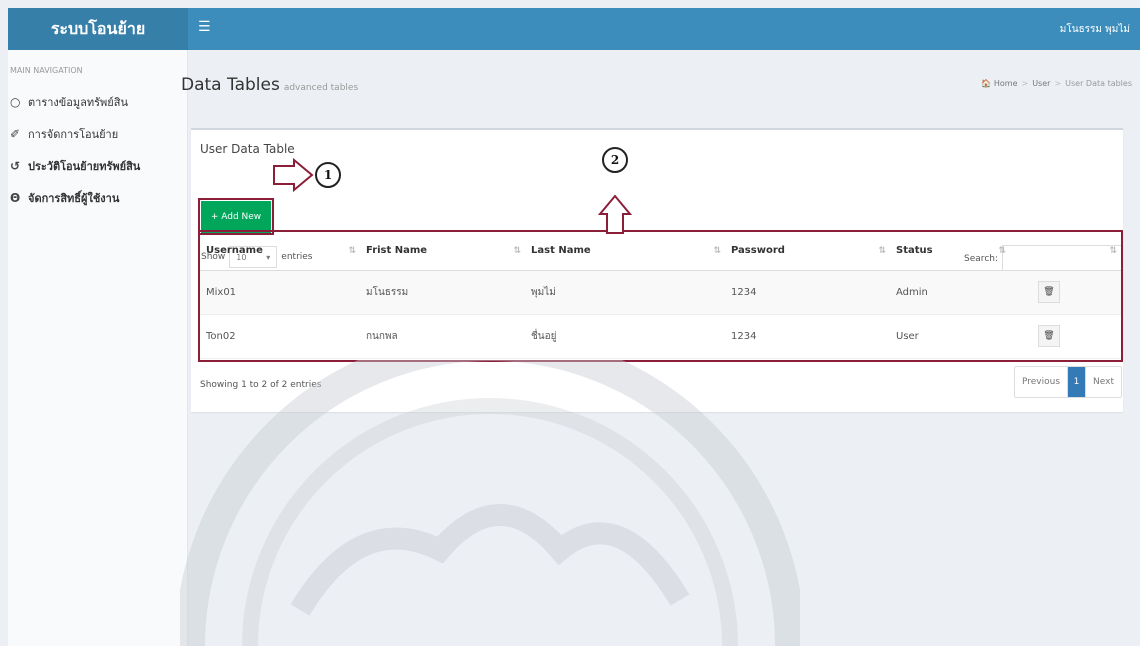 The width and height of the screenshot is (1140, 646). I want to click on column-actions: ⇅, so click(1065, 251).